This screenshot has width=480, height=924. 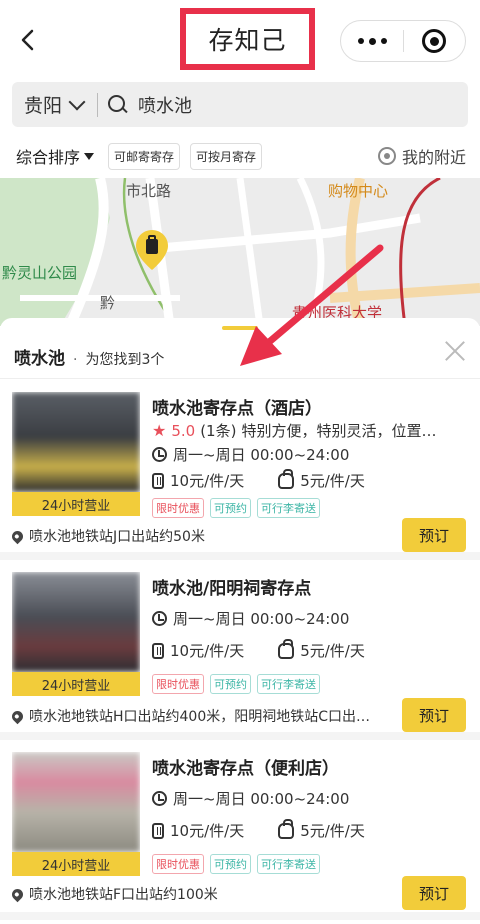 I want to click on city-selector: 贵阳, so click(x=49, y=104).